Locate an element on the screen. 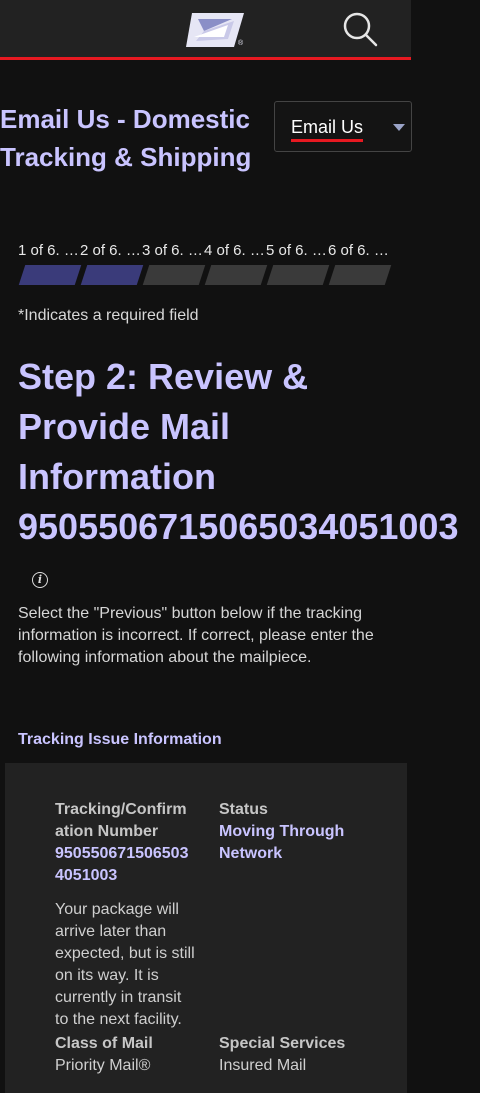 The height and width of the screenshot is (1093, 480). info-icon: i is located at coordinates (40, 580).